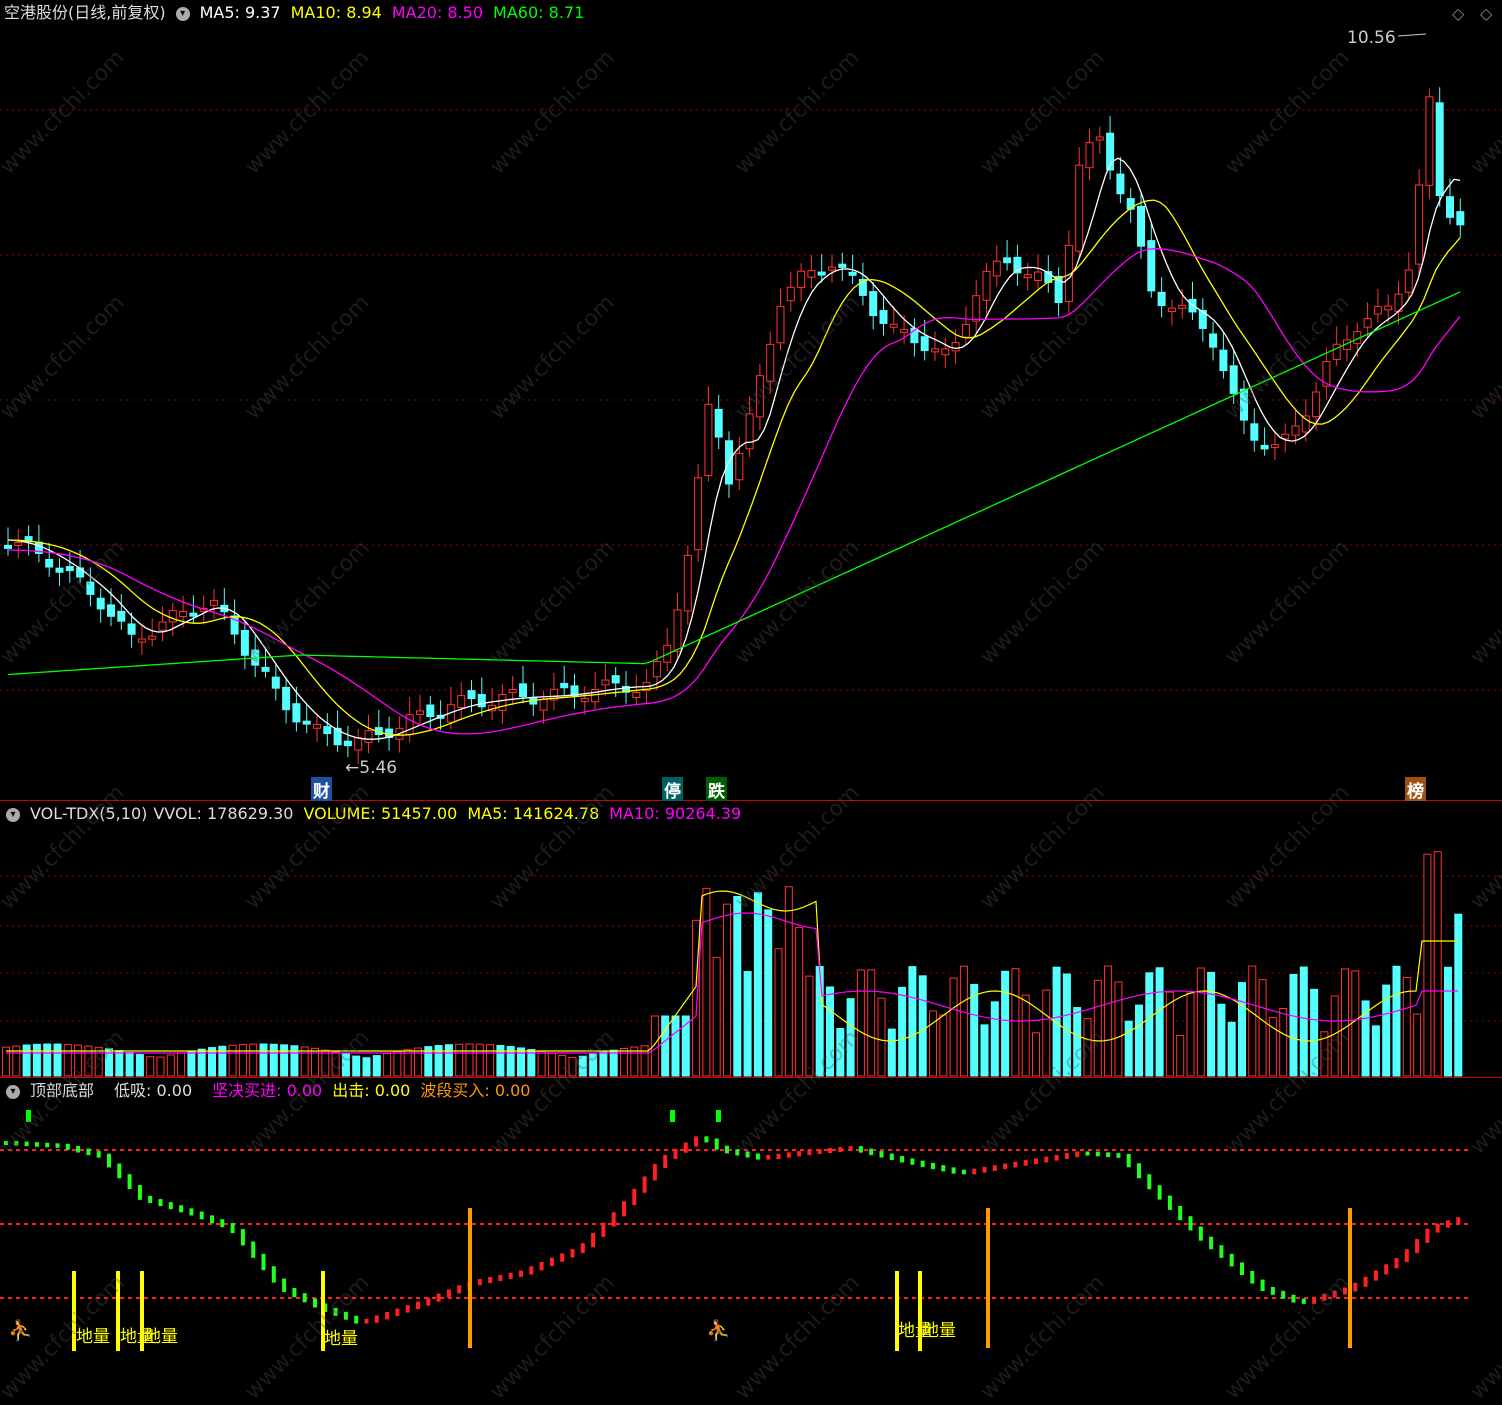 The image size is (1502, 1405). I want to click on high-price-label: 10.56, so click(1371, 38).